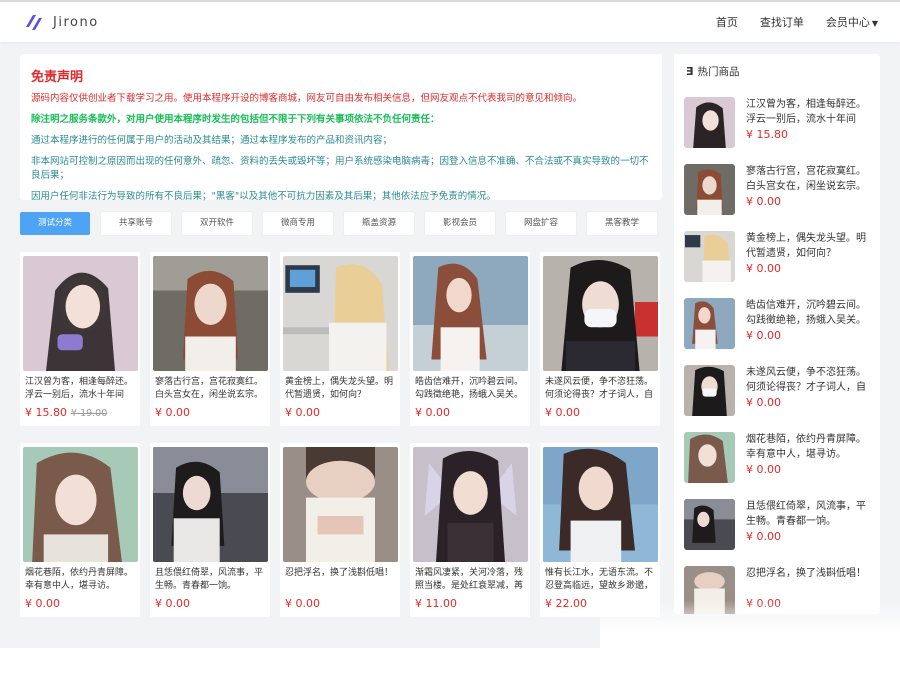  What do you see at coordinates (727, 22) in the screenshot?
I see `nav-home: 首页` at bounding box center [727, 22].